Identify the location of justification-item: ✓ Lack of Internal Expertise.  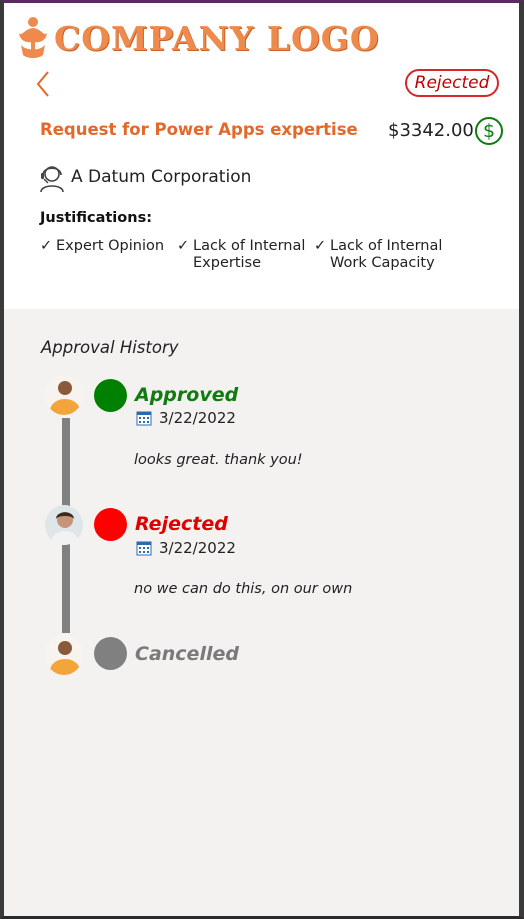
(241, 255).